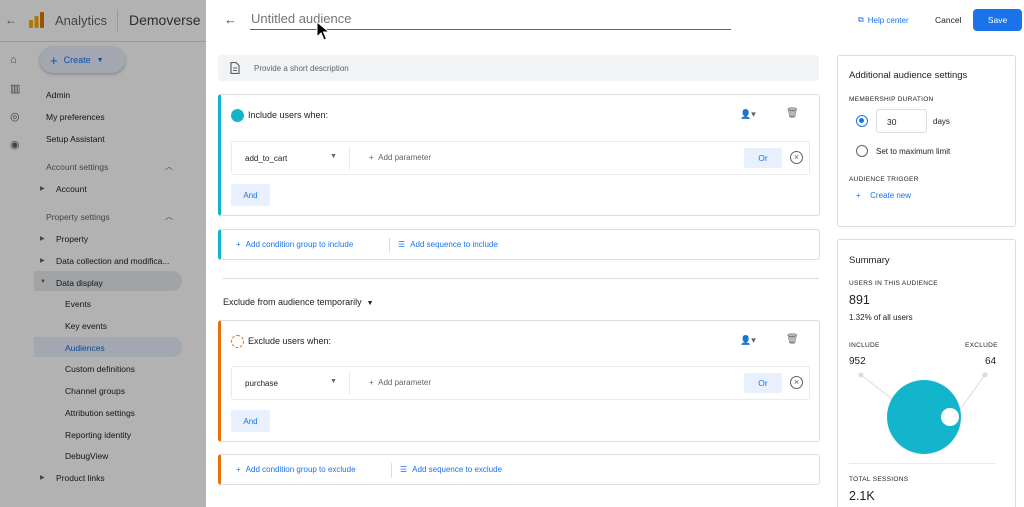 This screenshot has height=507, width=1024. What do you see at coordinates (881, 317) in the screenshot?
I see `users-percentage: 1.32% of all users` at bounding box center [881, 317].